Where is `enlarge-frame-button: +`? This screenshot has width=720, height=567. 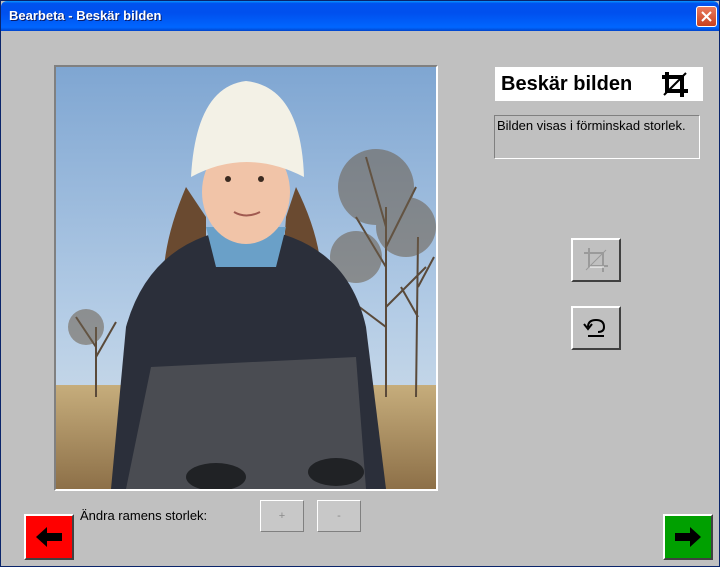
enlarge-frame-button: + is located at coordinates (282, 516).